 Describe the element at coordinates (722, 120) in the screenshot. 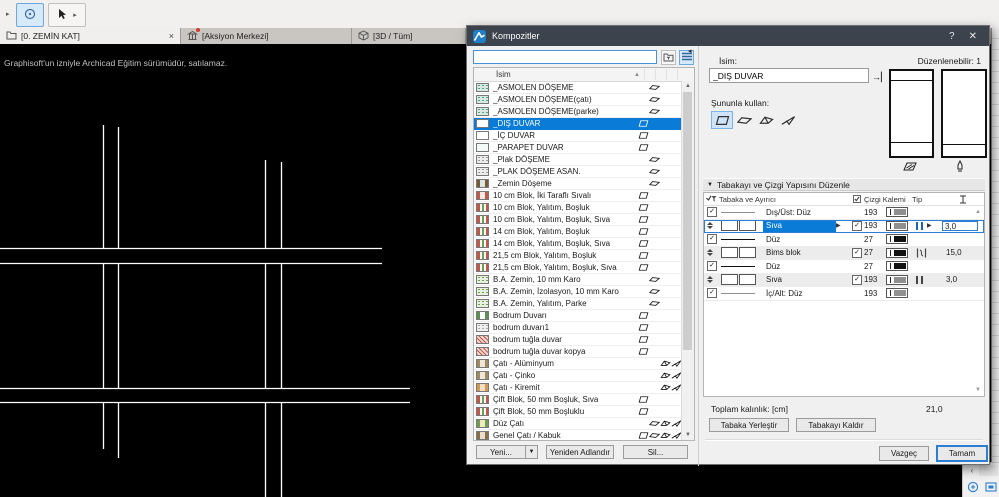

I see `use-with-wall-button` at that location.